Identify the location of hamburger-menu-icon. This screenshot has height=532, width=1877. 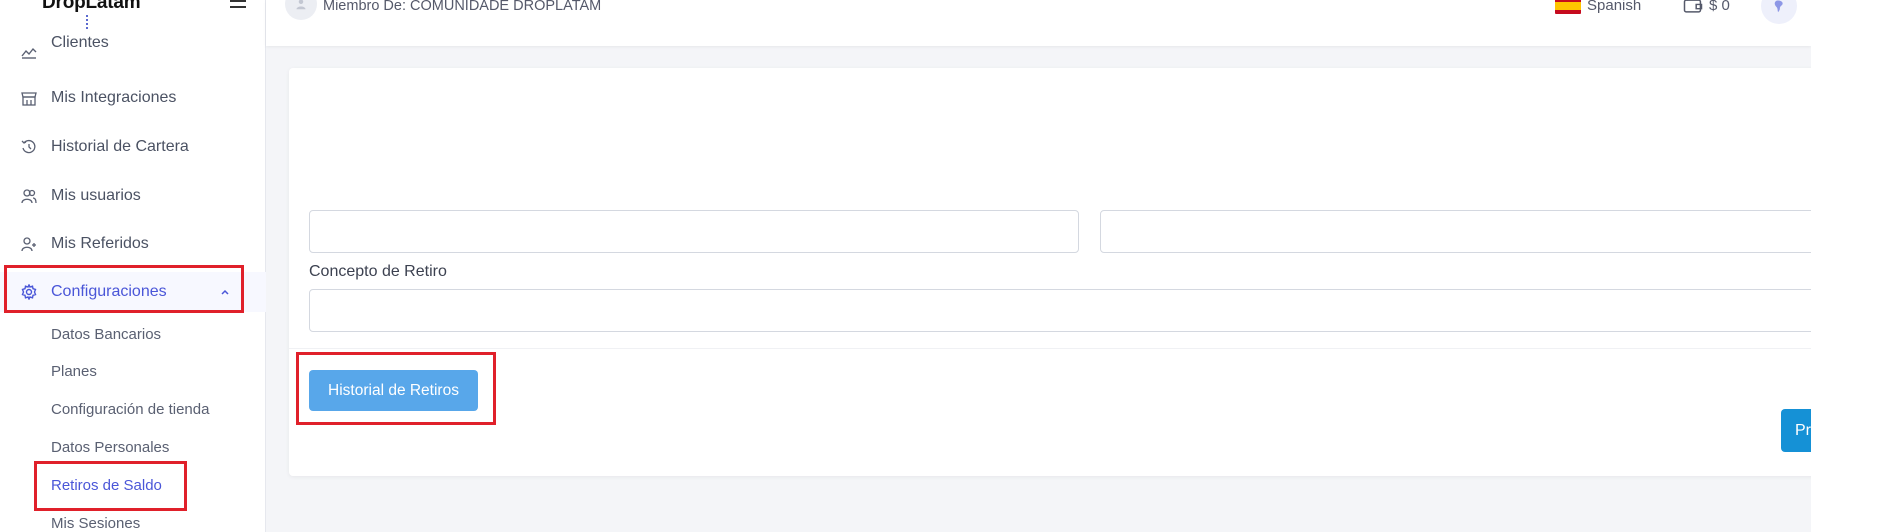
(239, 6).